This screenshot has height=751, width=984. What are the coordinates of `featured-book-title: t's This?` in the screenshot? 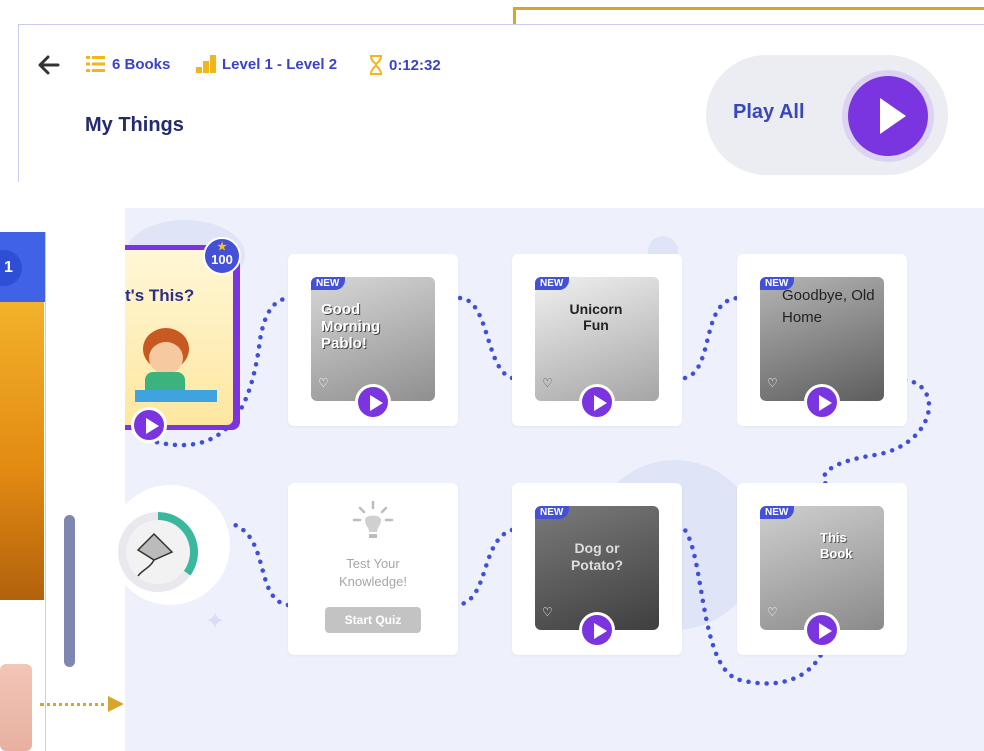 It's located at (160, 295).